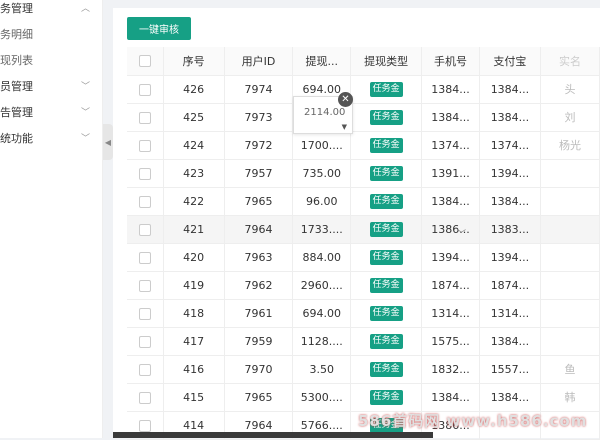  What do you see at coordinates (386, 61) in the screenshot?
I see `col-header-type: 提现类型` at bounding box center [386, 61].